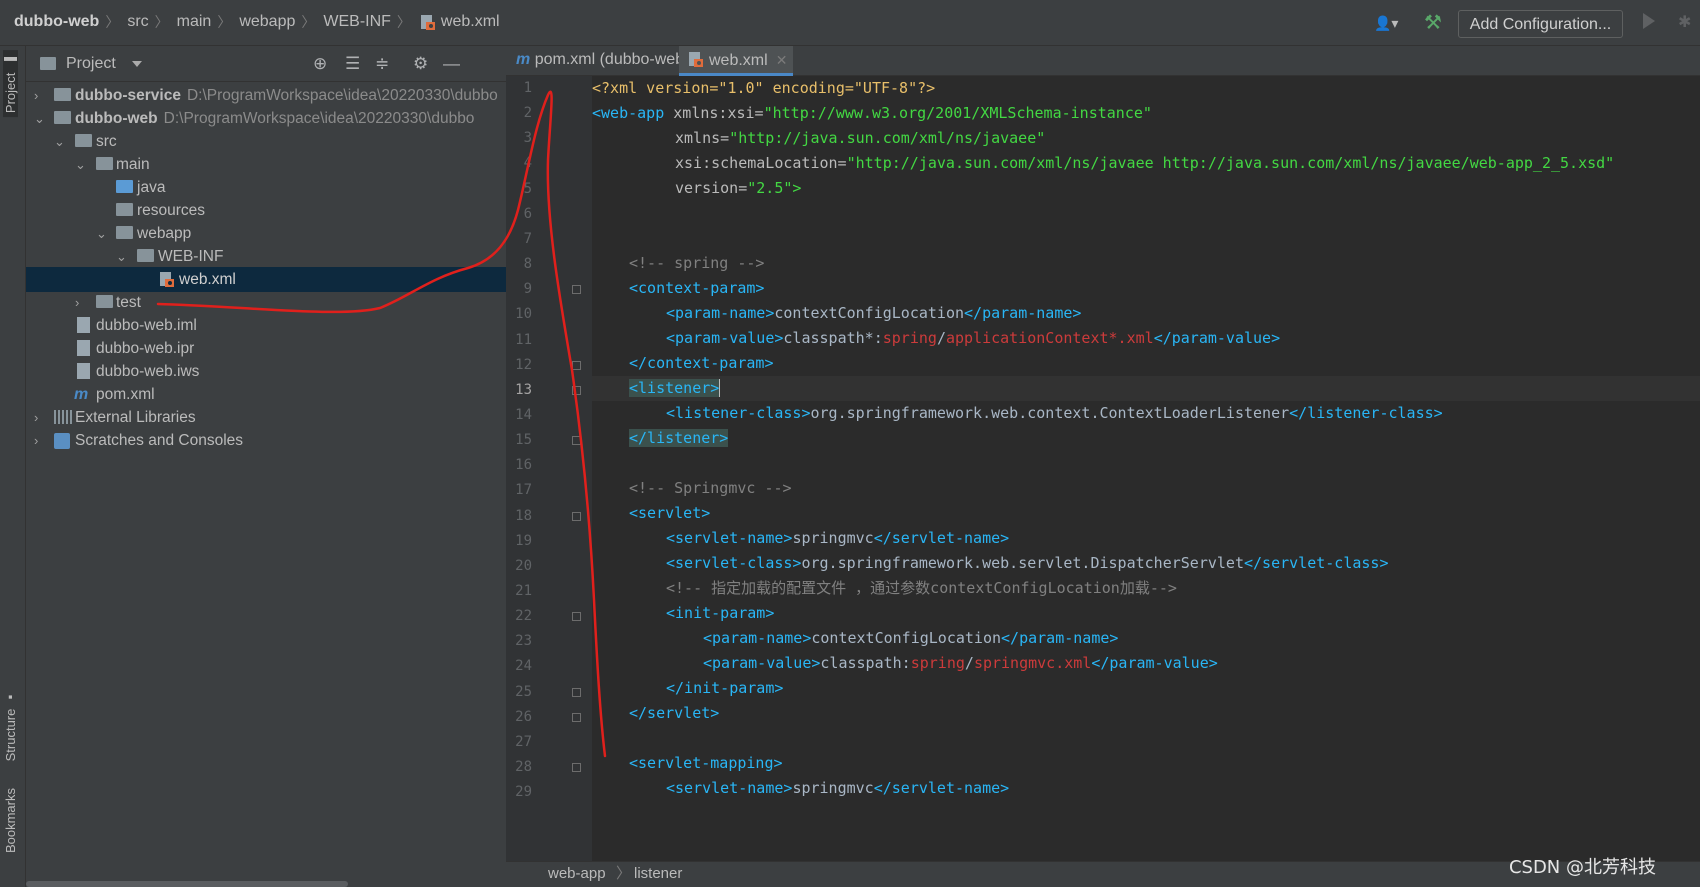 This screenshot has height=887, width=1700. What do you see at coordinates (1146, 513) in the screenshot?
I see `code-line: <servlet>` at bounding box center [1146, 513].